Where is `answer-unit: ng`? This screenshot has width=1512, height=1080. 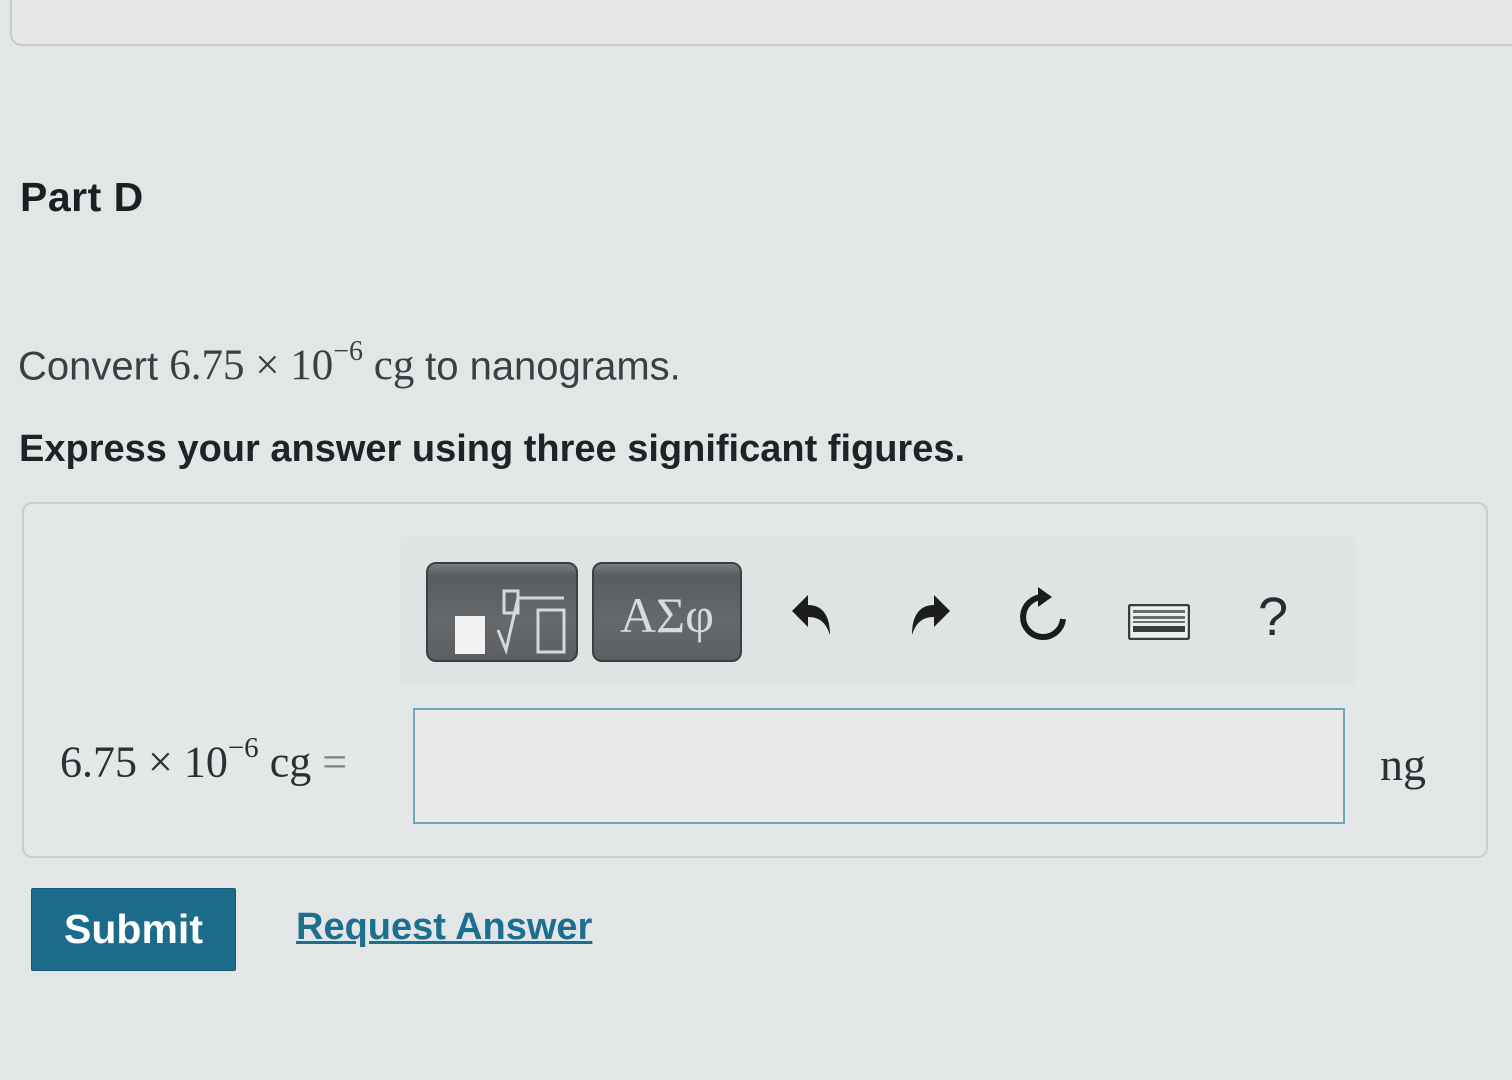
answer-unit: ng is located at coordinates (1403, 764).